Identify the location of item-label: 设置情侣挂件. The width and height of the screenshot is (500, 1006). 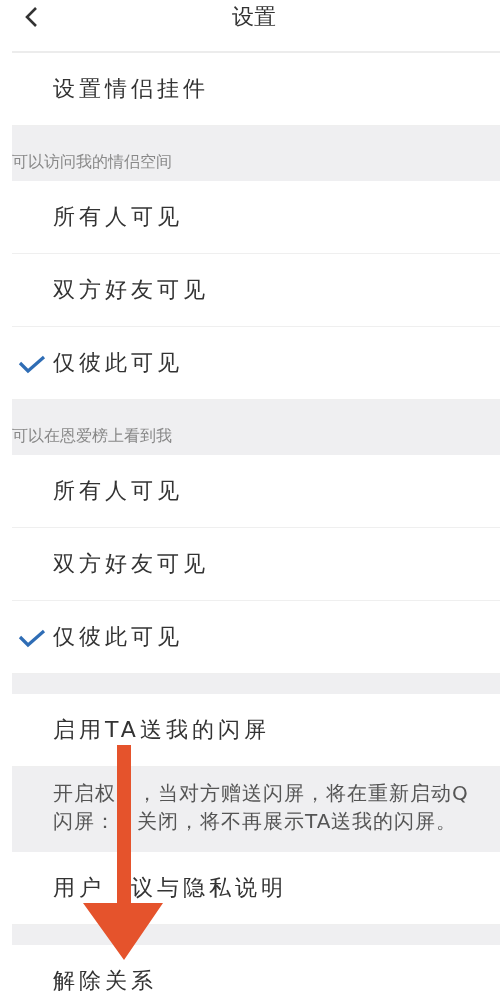
(131, 89).